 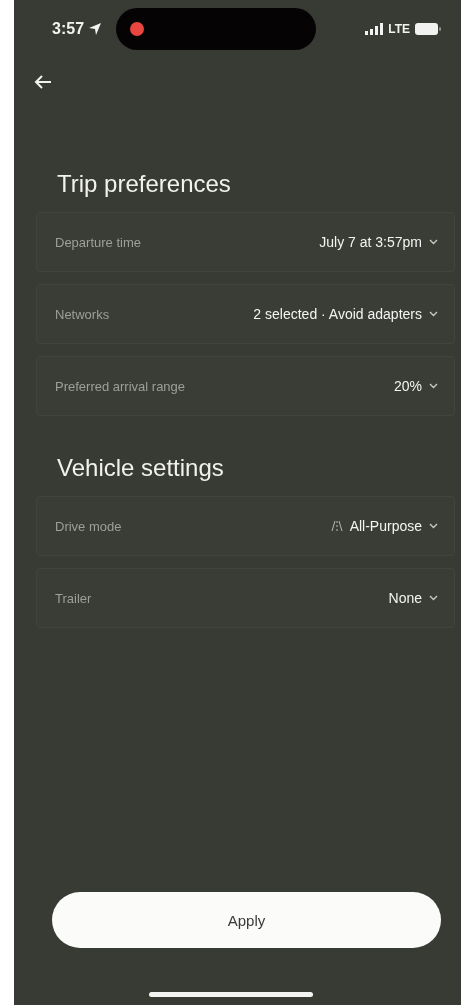 I want to click on setting-value: July 7 at 3:57pm, so click(x=370, y=242).